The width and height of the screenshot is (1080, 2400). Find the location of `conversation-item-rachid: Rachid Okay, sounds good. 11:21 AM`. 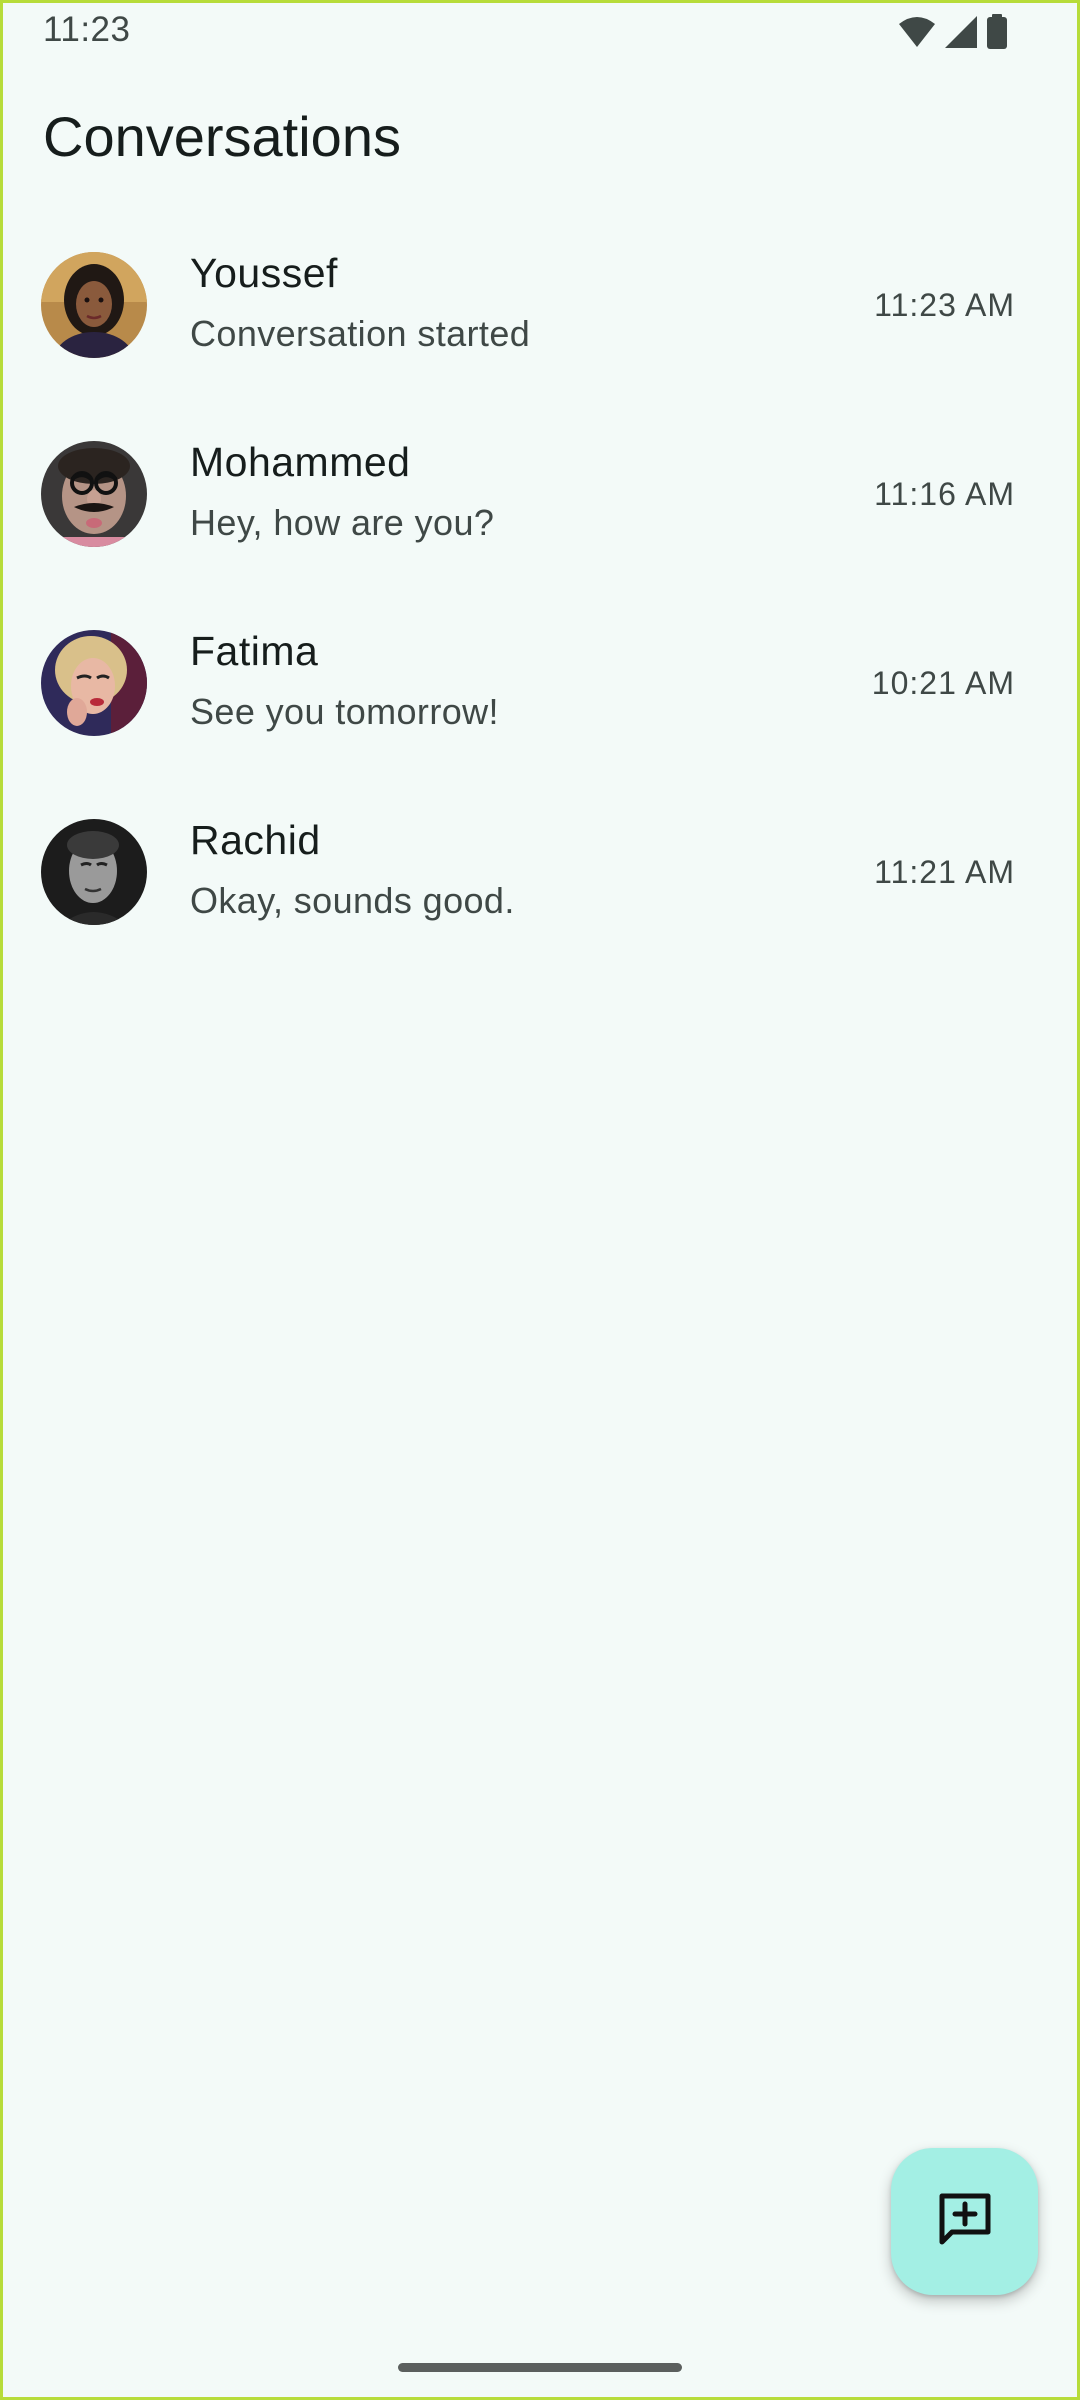

conversation-item-rachid: Rachid Okay, sounds good. 11:21 AM is located at coordinates (540, 901).